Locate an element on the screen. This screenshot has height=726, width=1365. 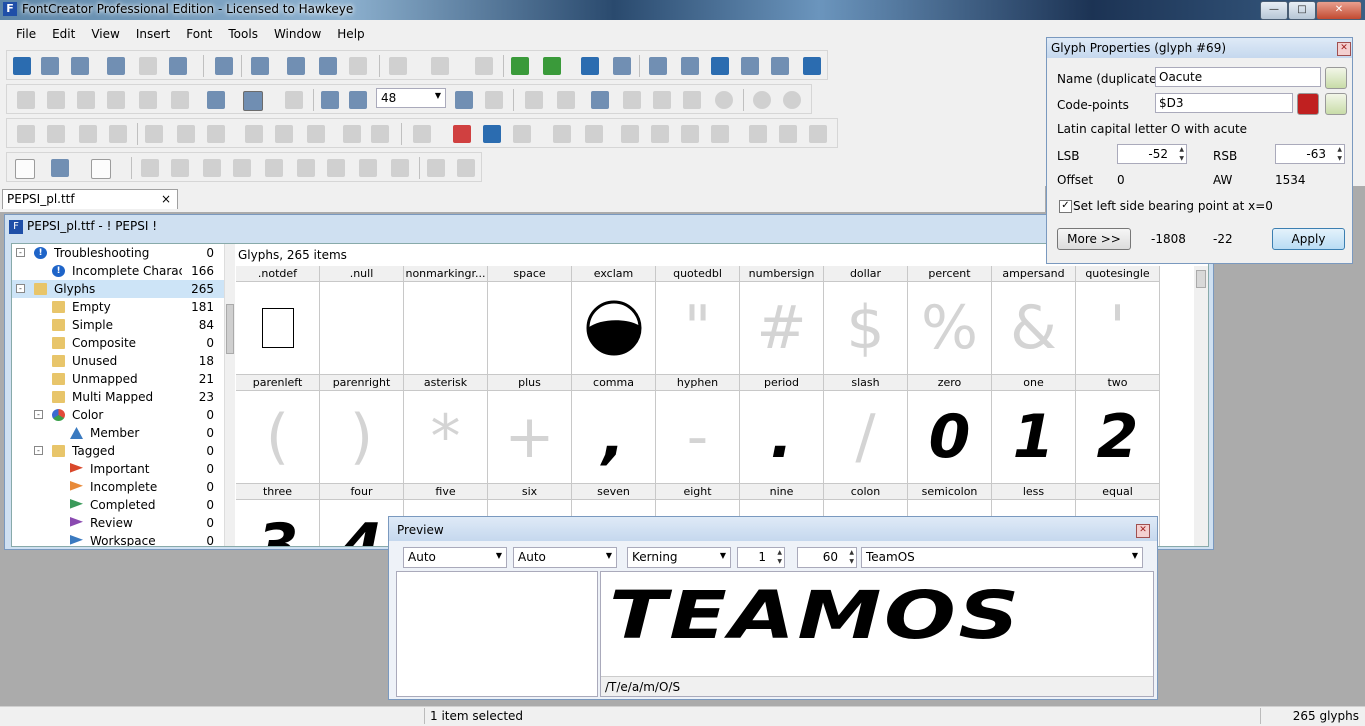
autotrace-icon is located at coordinates (294, 100).